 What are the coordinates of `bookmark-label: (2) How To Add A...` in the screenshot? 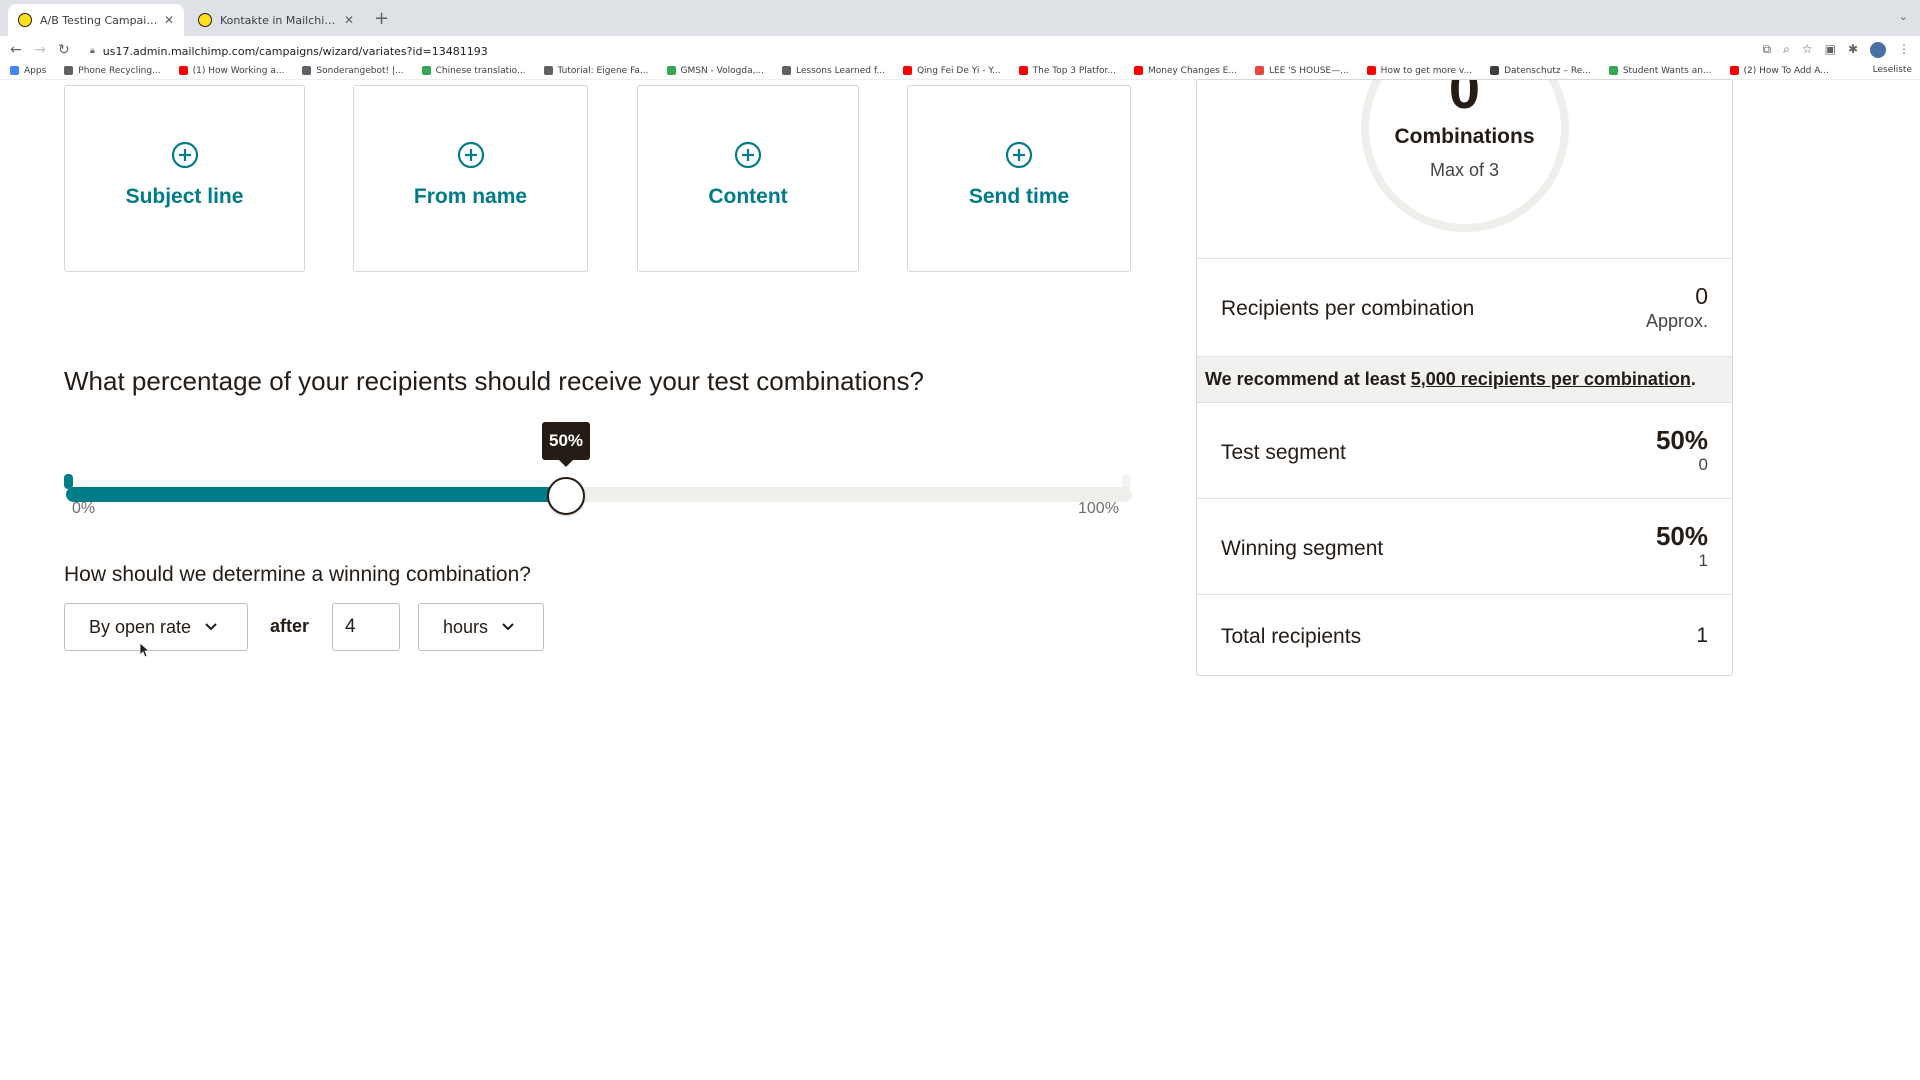 It's located at (1786, 70).